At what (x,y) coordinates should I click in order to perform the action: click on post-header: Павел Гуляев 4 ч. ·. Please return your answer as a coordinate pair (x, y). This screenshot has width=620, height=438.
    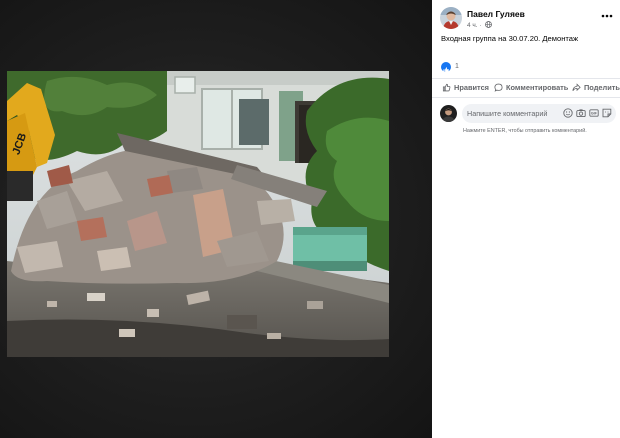
    Looking at the image, I should click on (528, 19).